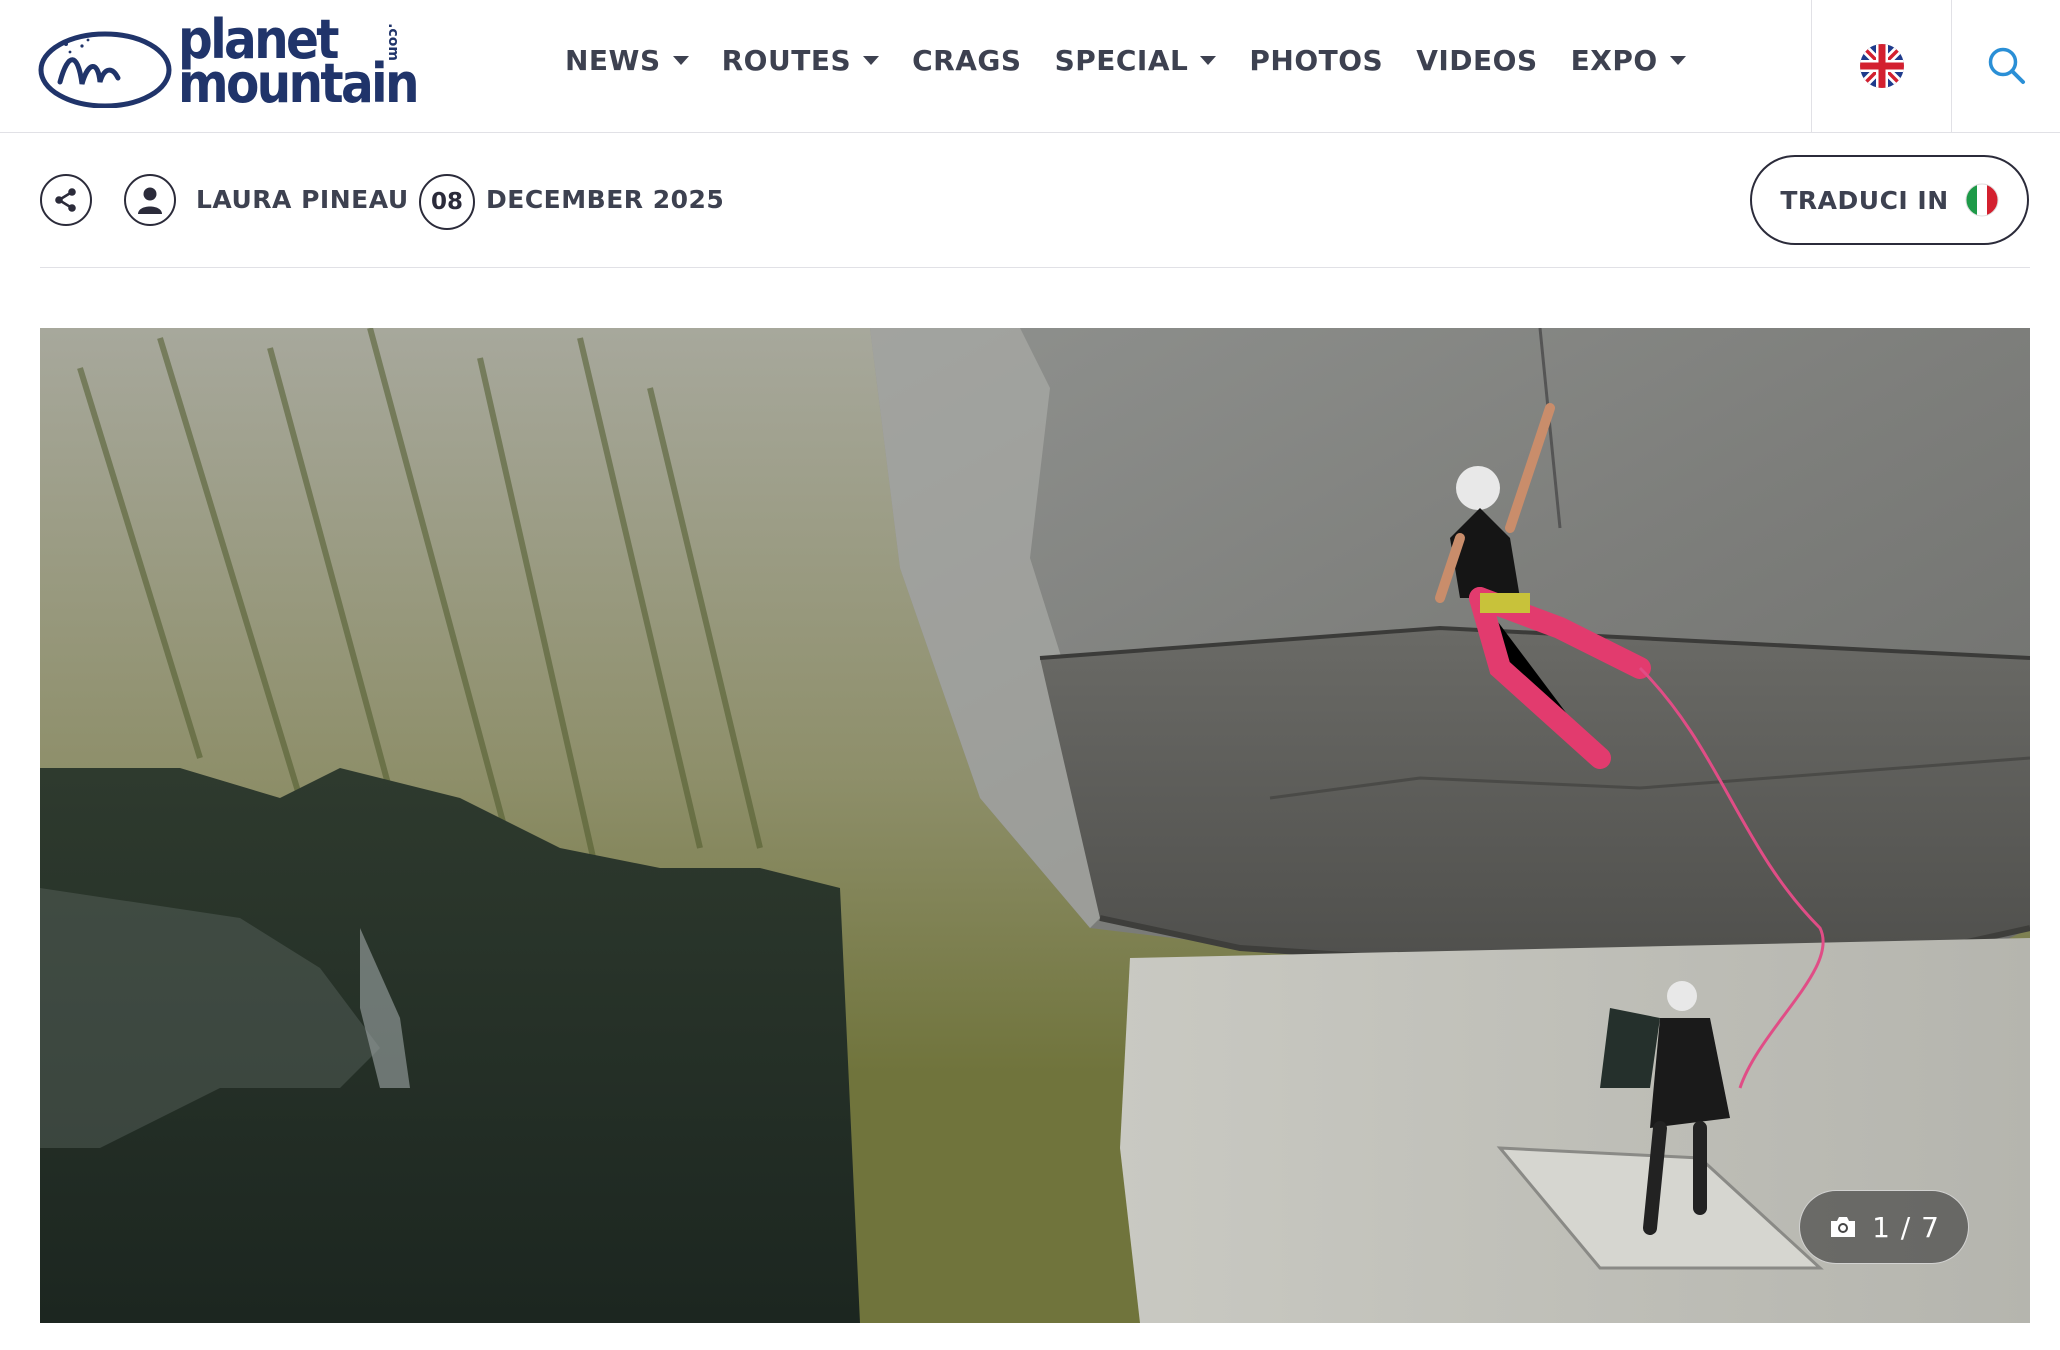 The image size is (2060, 1350). I want to click on logo-wordmark: planet mountain, so click(299, 64).